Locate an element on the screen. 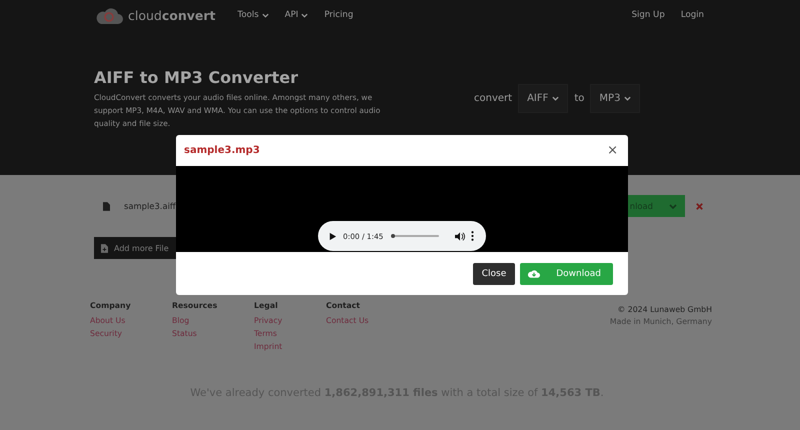 The width and height of the screenshot is (800, 430). dialog-button: Download is located at coordinates (566, 273).